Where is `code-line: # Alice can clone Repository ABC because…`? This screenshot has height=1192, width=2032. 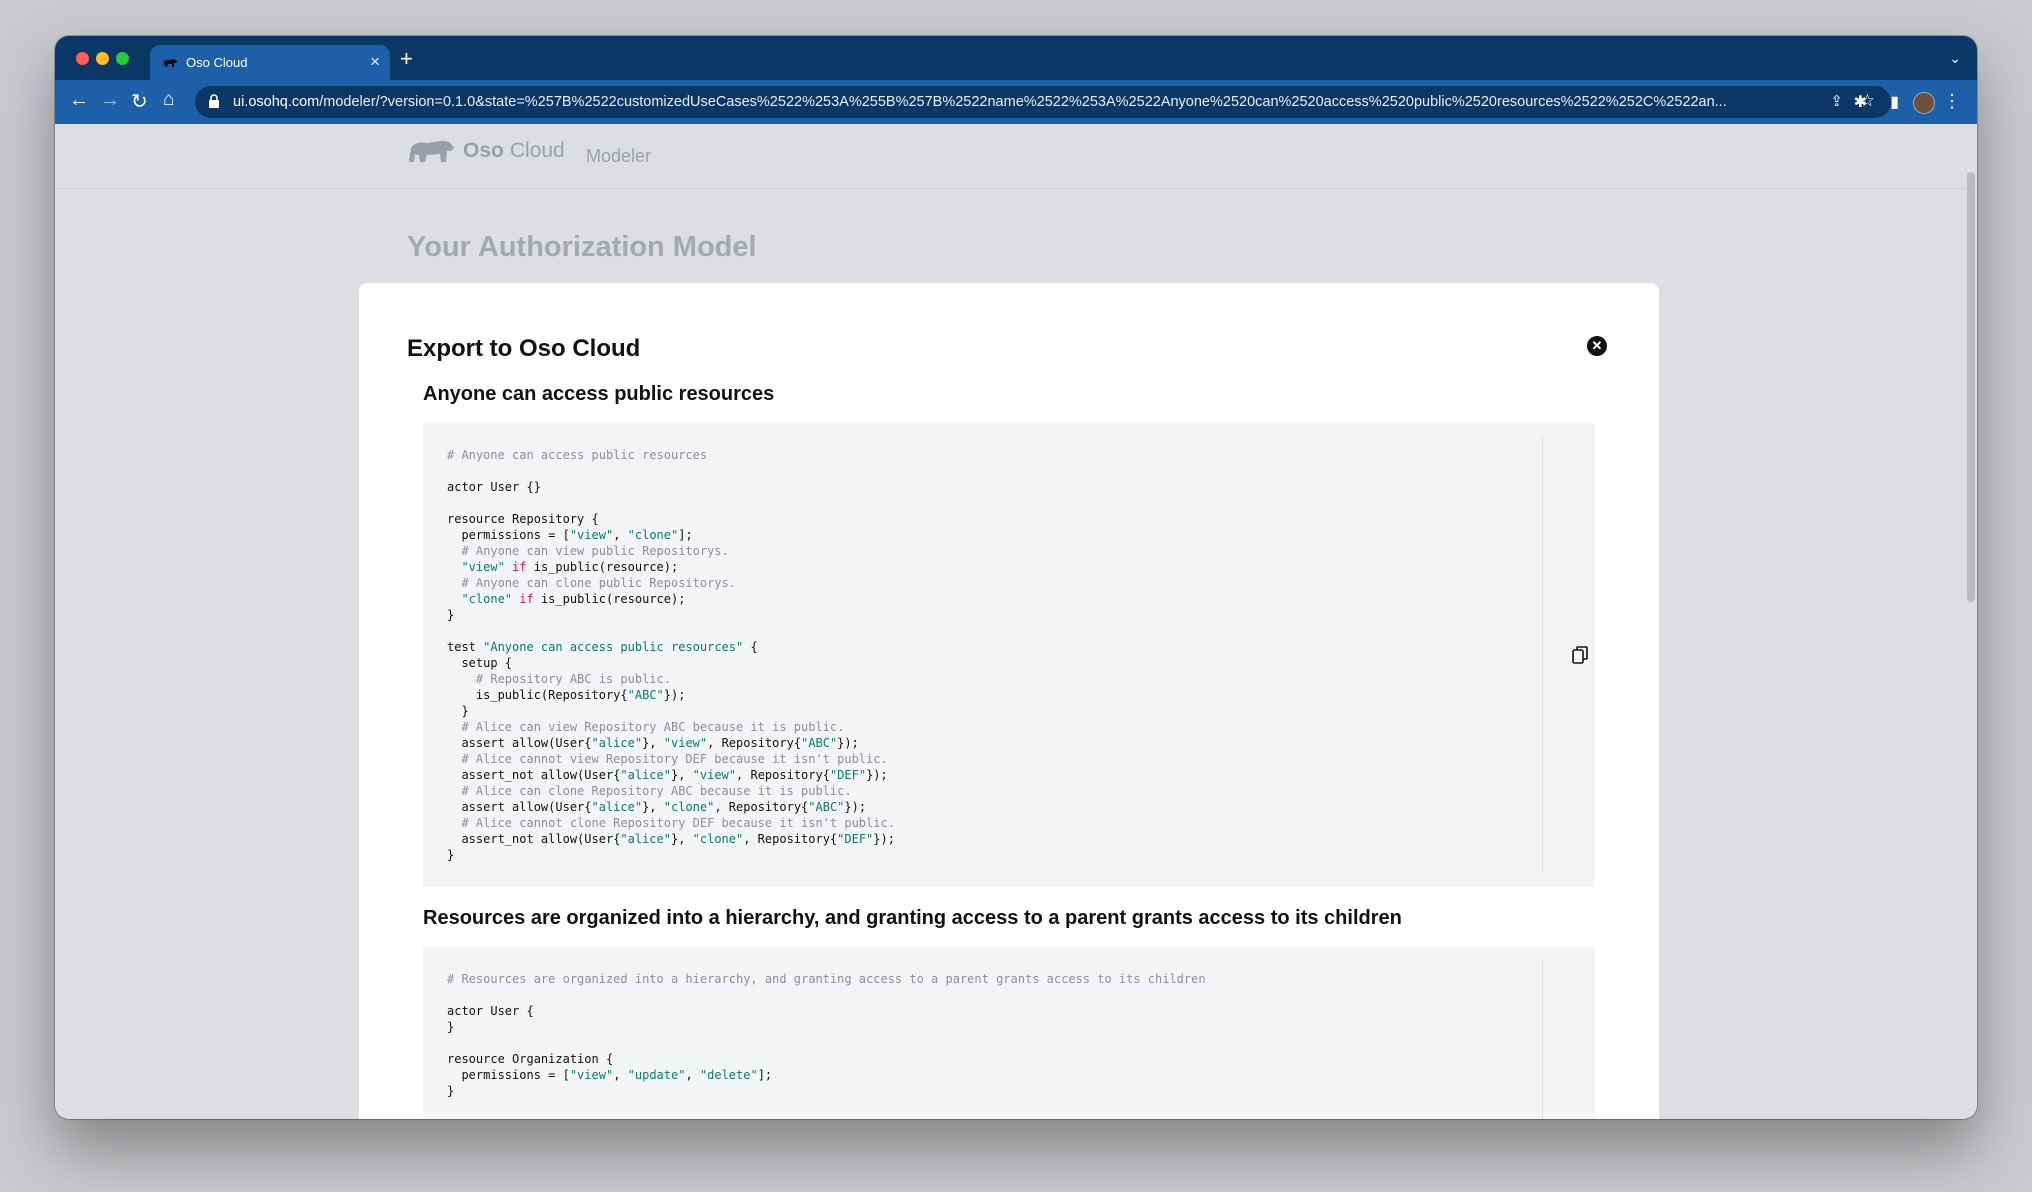 code-line: # Alice can clone Repository ABC because… is located at coordinates (649, 791).